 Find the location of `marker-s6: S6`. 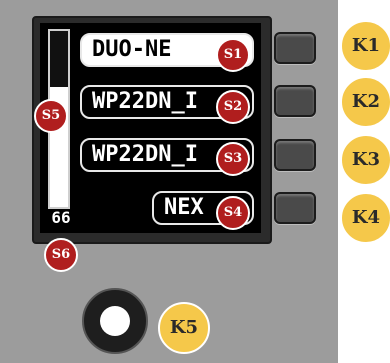

marker-s6: S6 is located at coordinates (61, 255).